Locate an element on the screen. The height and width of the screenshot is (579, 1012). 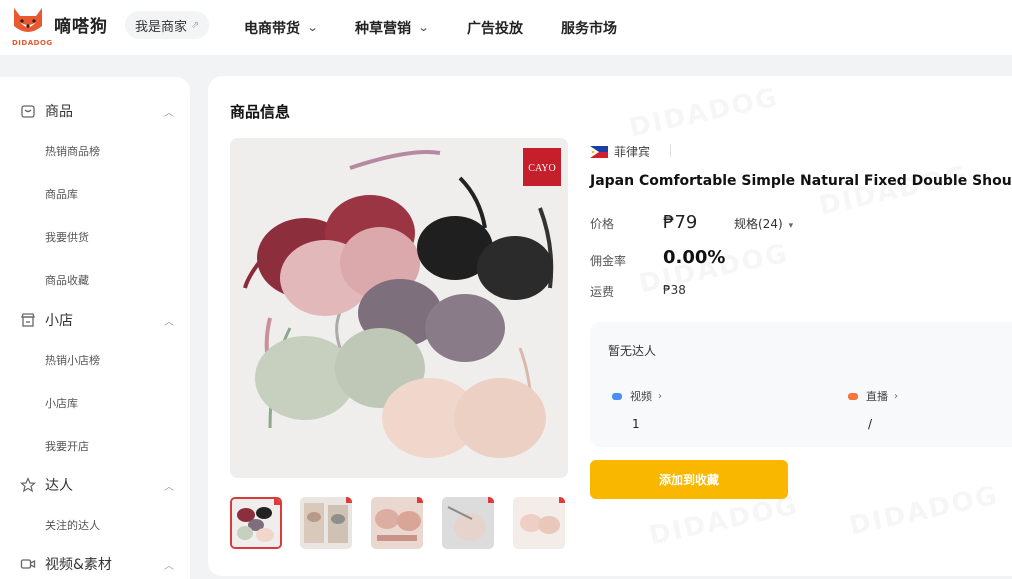
nav-item-ads: 广告投放 is located at coordinates (495, 27).